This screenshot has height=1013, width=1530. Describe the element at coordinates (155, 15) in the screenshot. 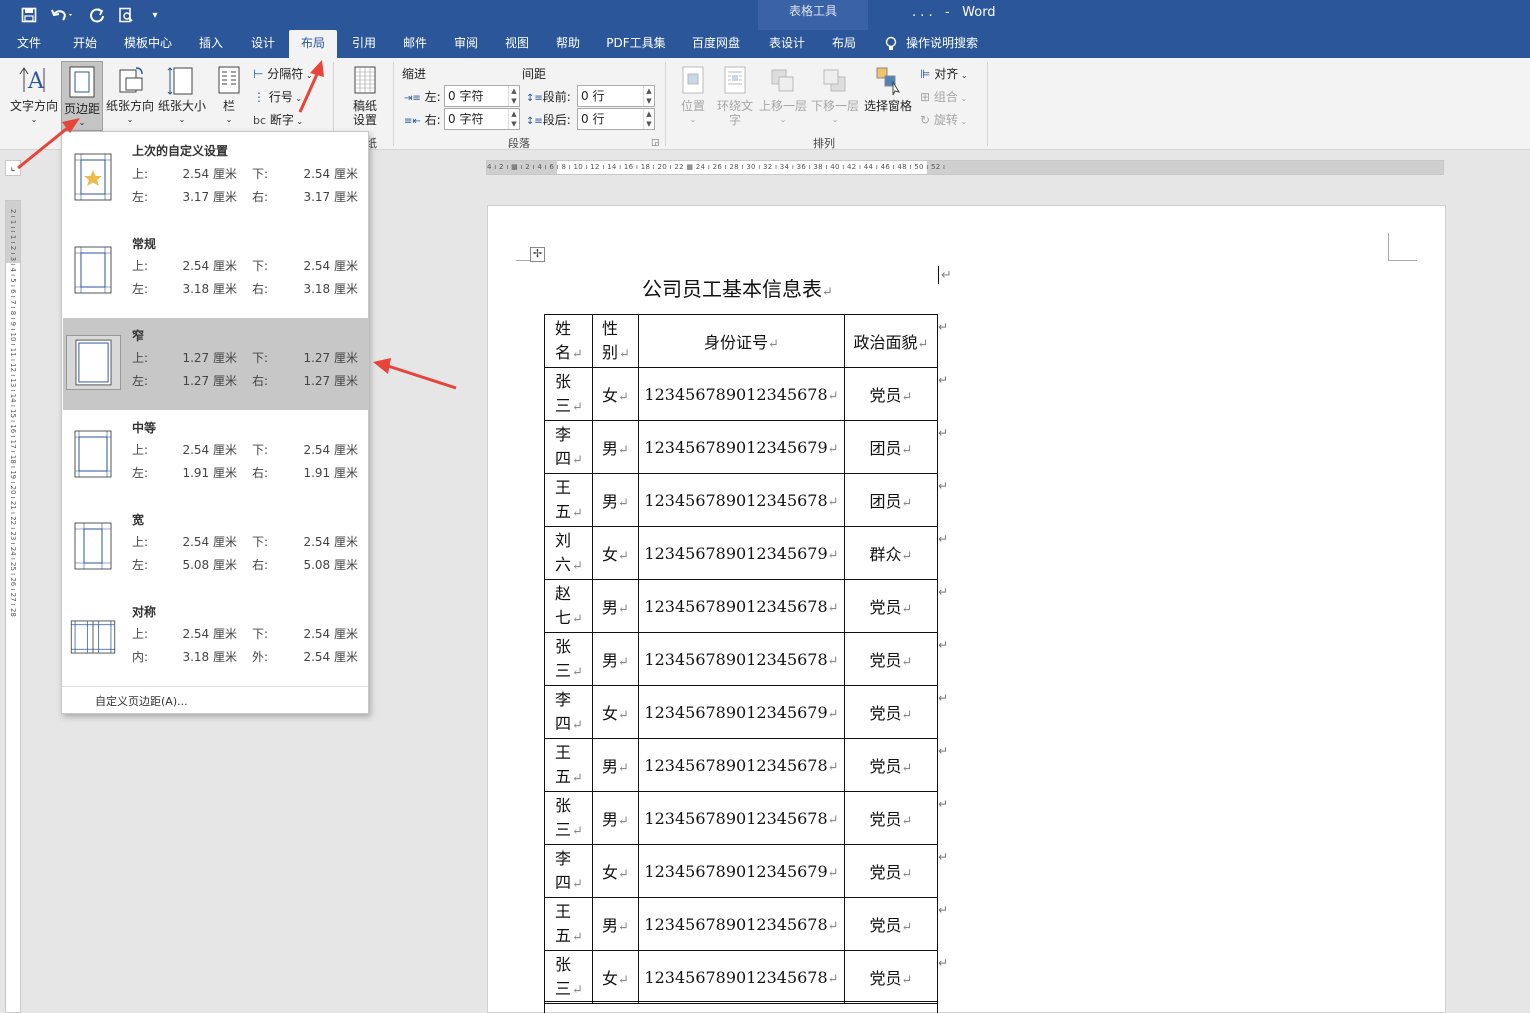

I see `customize-quick-access-icon: ▾` at that location.